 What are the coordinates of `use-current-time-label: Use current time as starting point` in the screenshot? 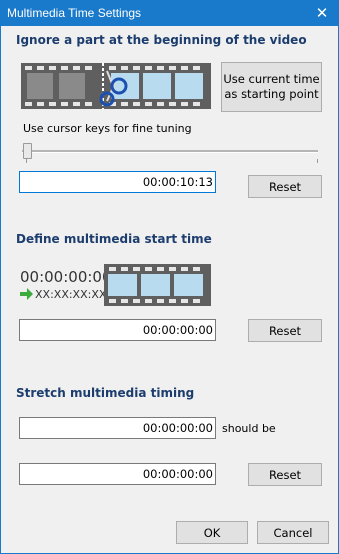 It's located at (271, 86).